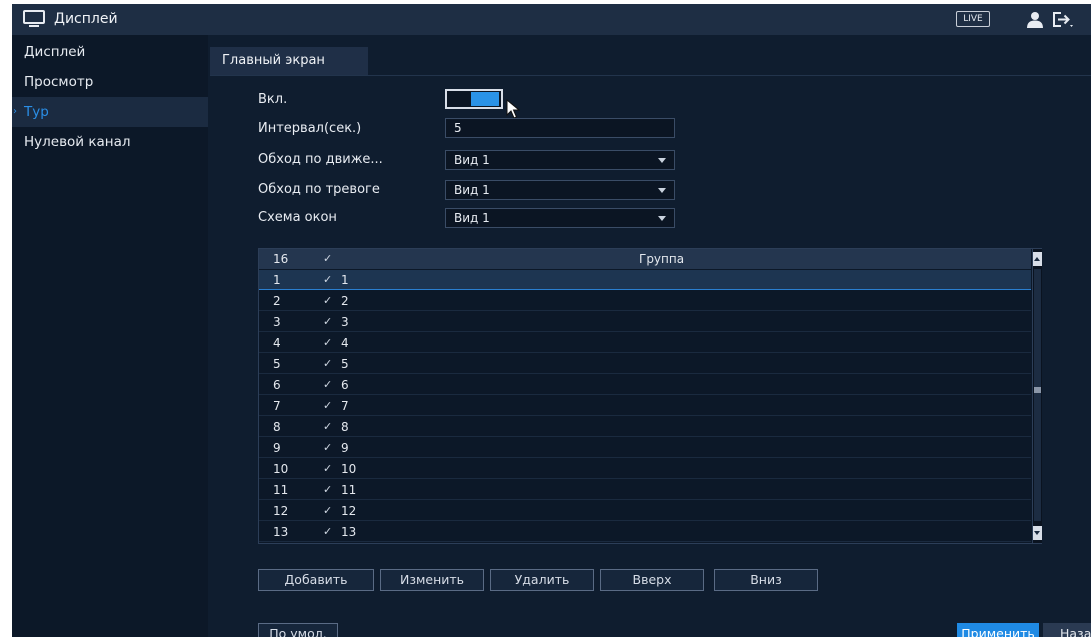  What do you see at coordinates (645, 364) in the screenshot?
I see `table-row: 5 ✓ 5` at bounding box center [645, 364].